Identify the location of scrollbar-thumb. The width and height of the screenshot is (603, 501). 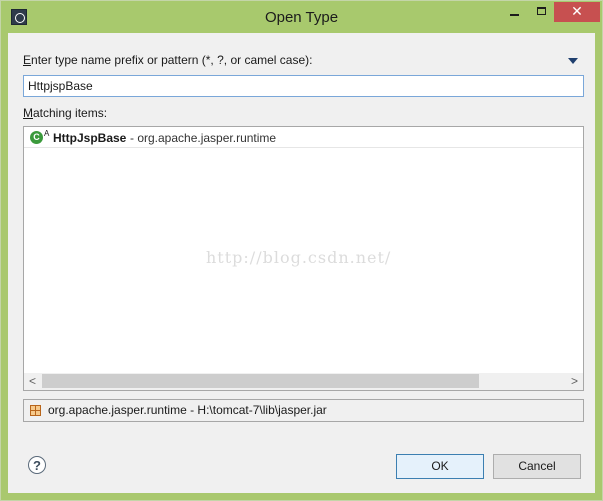
(260, 381).